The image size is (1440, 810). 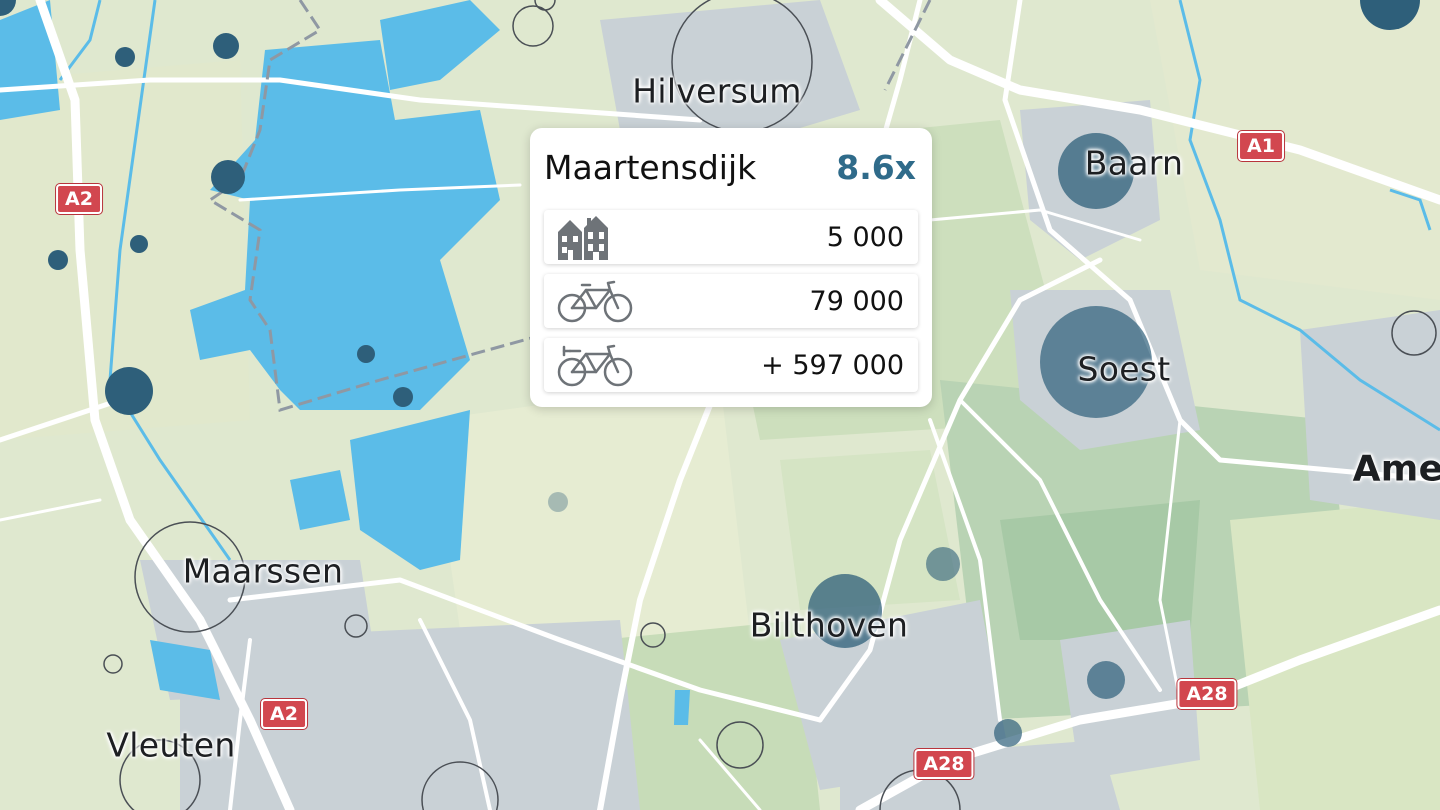 I want to click on city-label-maarssen: Maarssen, so click(x=263, y=571).